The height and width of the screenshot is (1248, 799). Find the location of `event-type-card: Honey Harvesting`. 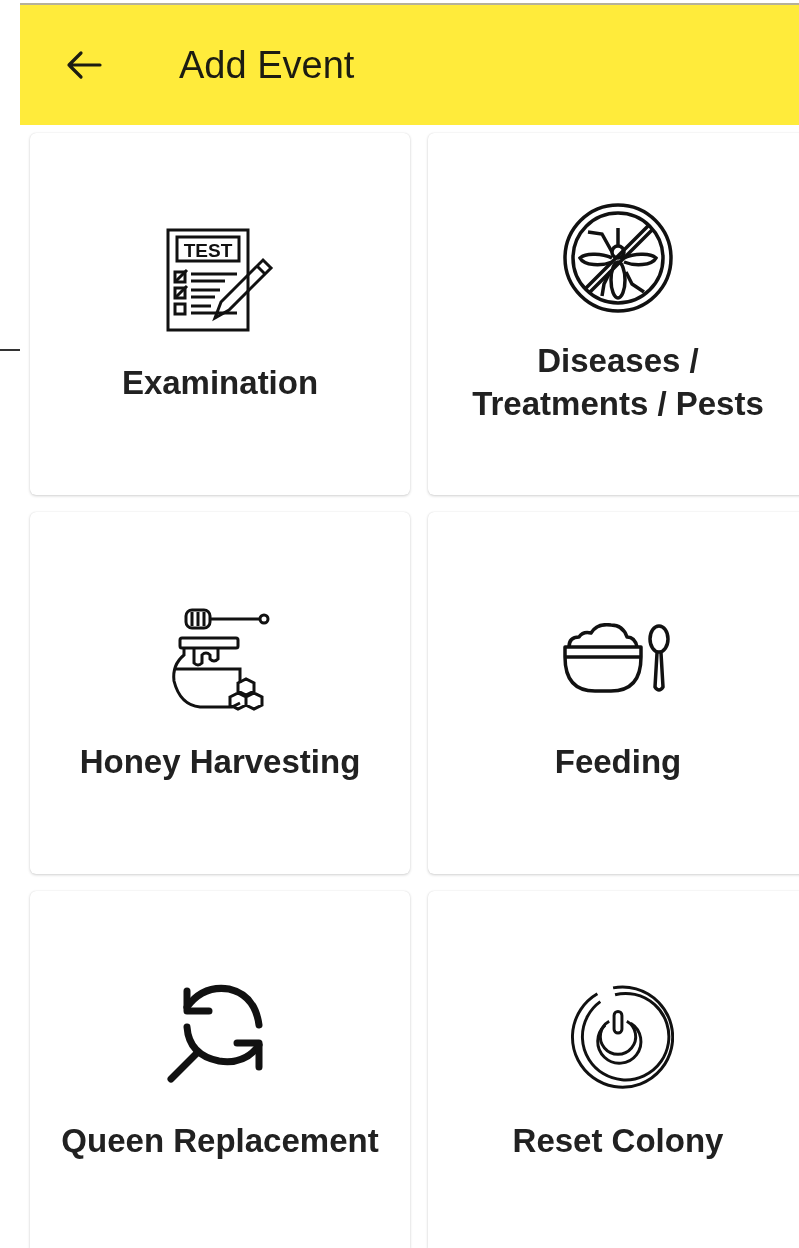

event-type-card: Honey Harvesting is located at coordinates (220, 693).